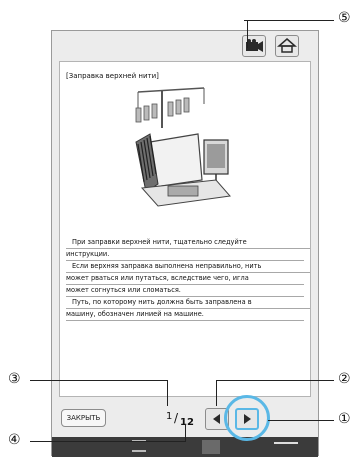 This screenshot has height=457, width=360. I want to click on video-button, so click(254, 46).